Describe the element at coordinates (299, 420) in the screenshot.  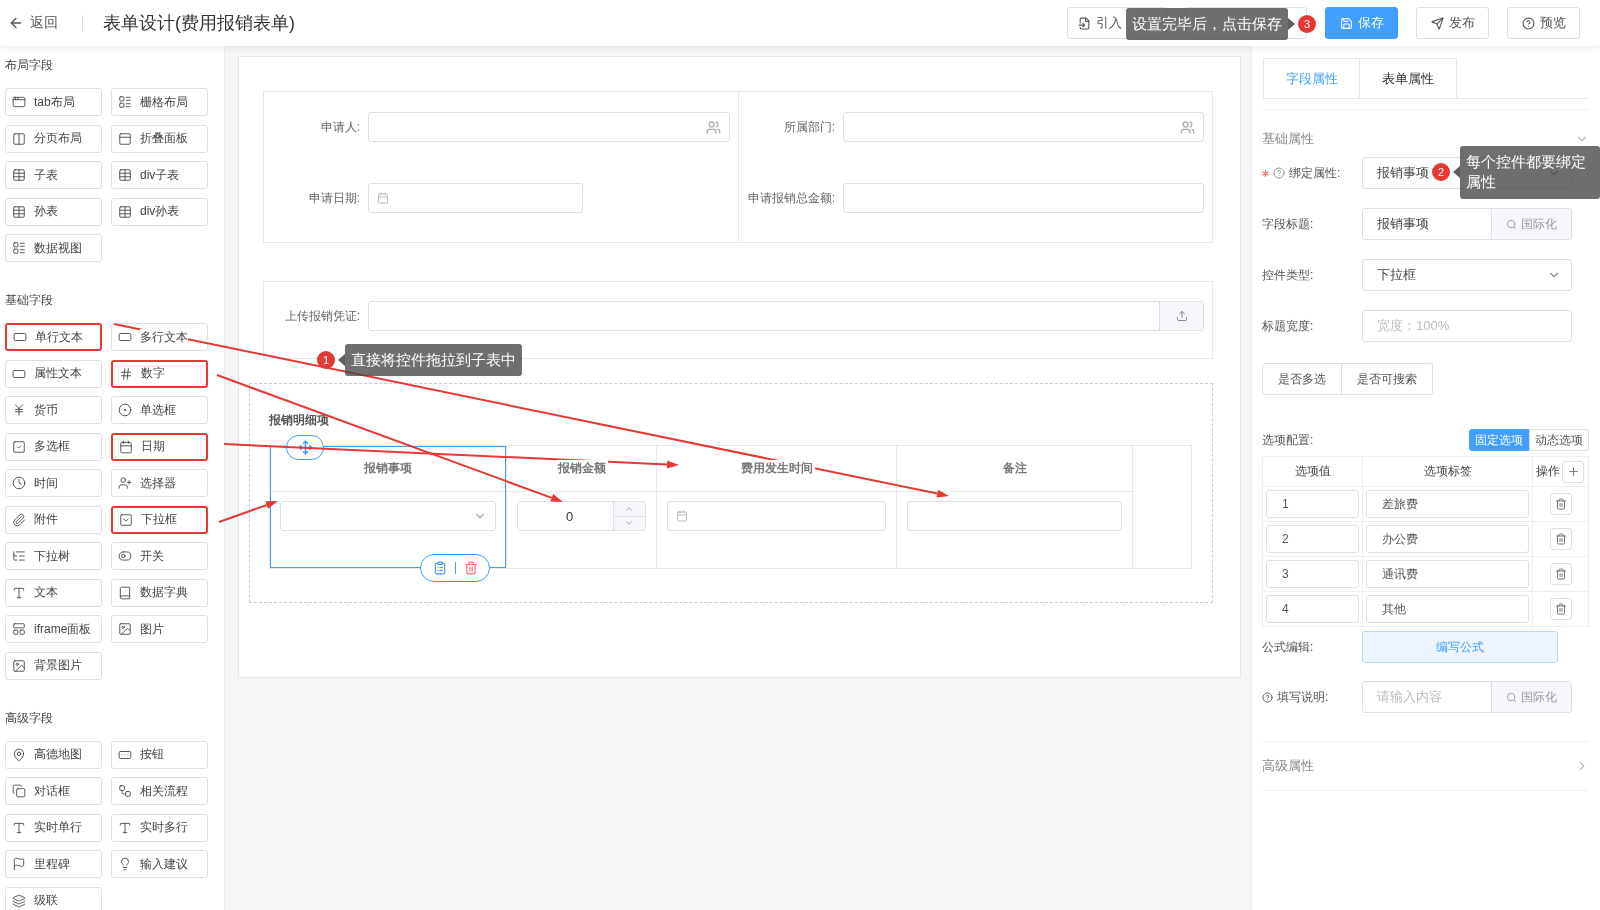
I see `subtable-title: 报销明细项` at that location.